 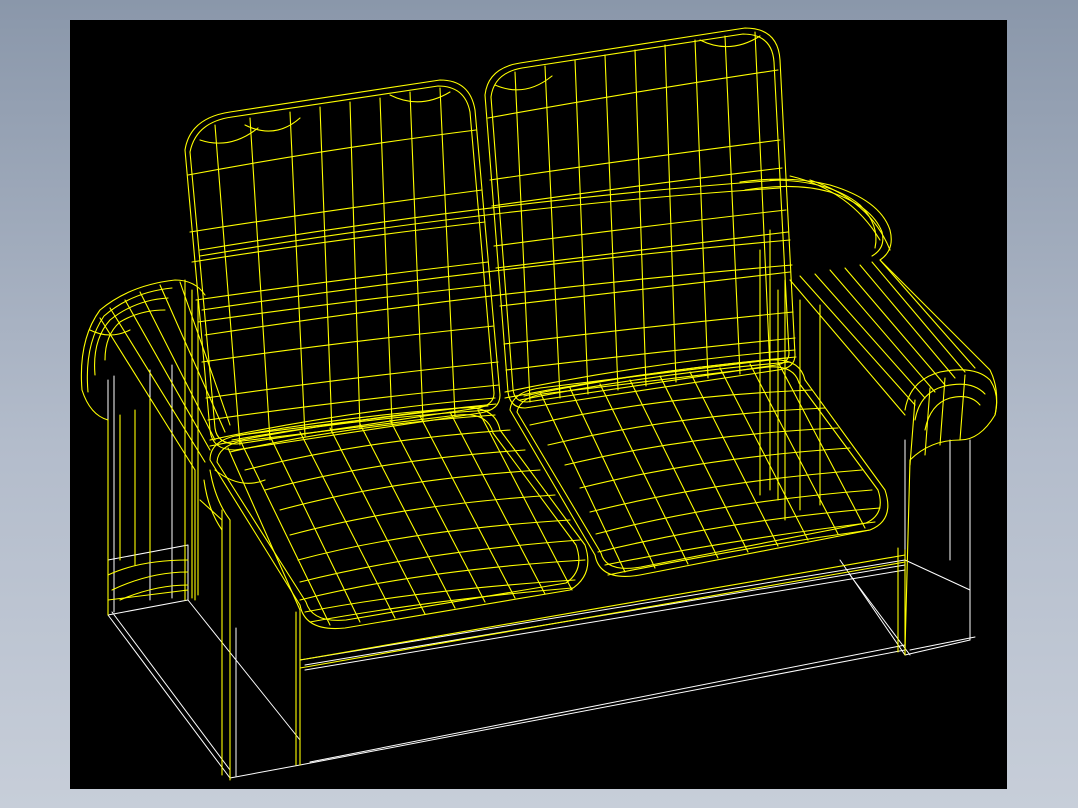 What do you see at coordinates (699, 467) in the screenshot?
I see `right-seat-cushion` at bounding box center [699, 467].